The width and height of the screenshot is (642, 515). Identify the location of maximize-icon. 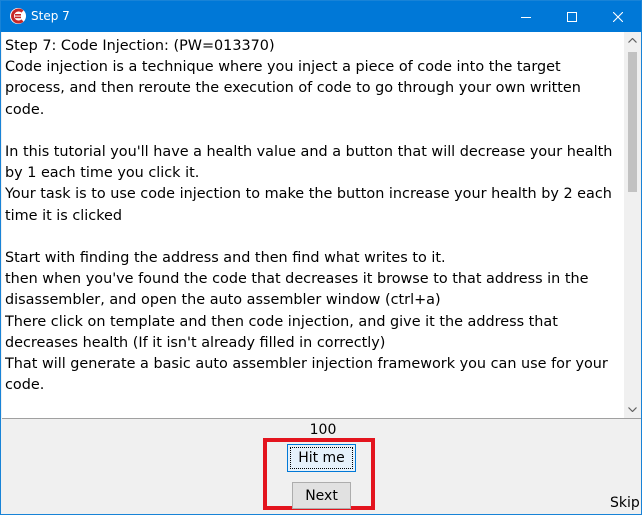
(572, 16).